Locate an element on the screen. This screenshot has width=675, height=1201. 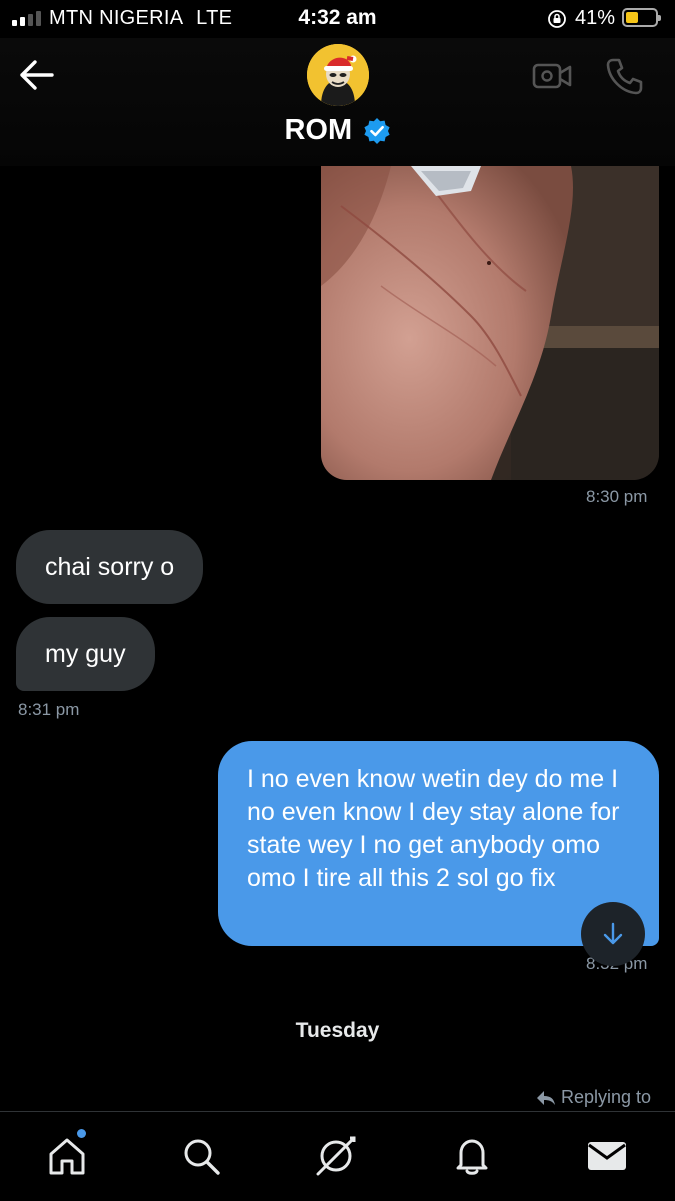
incoming-message-bubble: my guy is located at coordinates (85, 654).